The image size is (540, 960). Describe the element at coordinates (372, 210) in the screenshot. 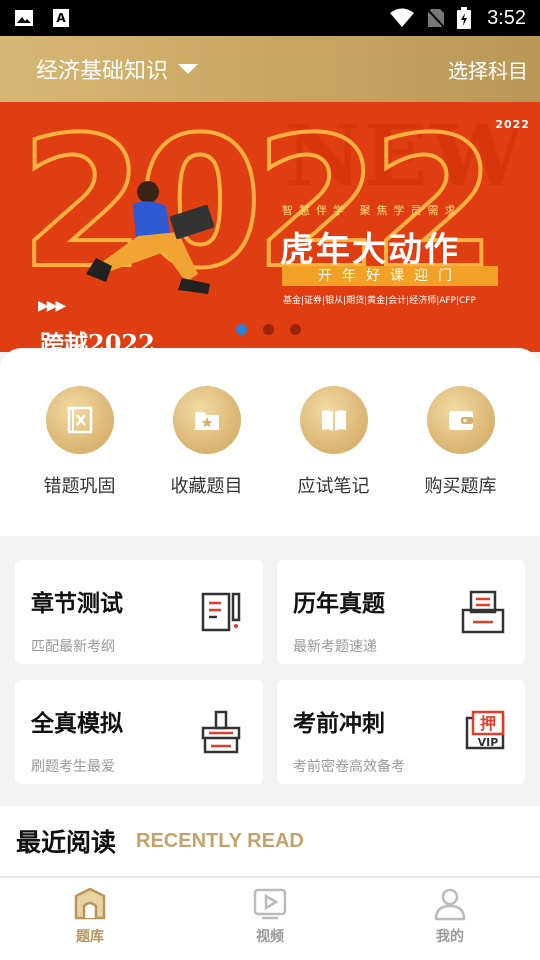

I see `banner-tagline: 智慧伴学 聚焦学员需求` at that location.